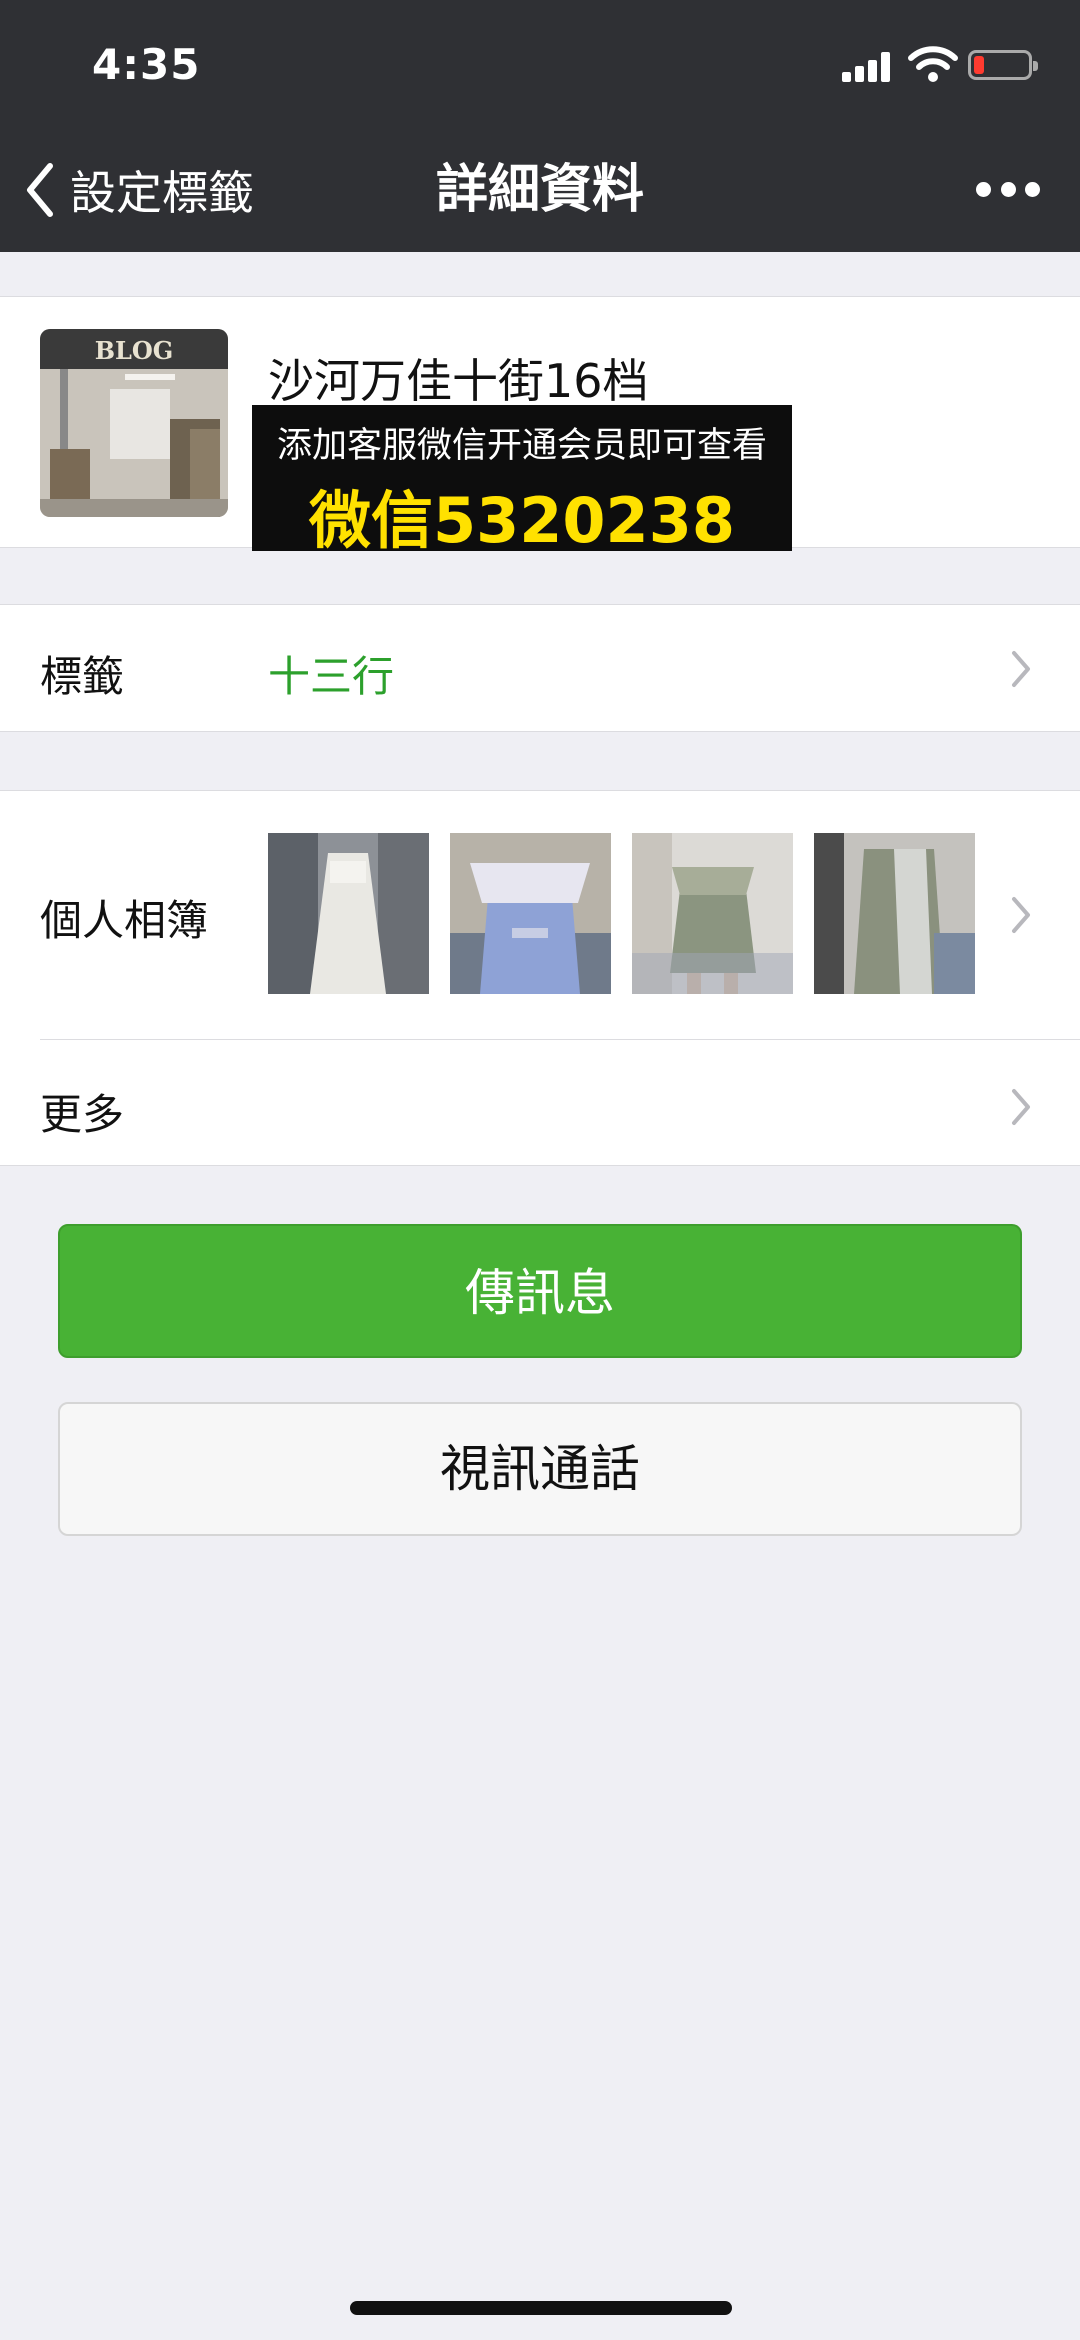  Describe the element at coordinates (621, 913) in the screenshot. I see `album-photos` at that location.